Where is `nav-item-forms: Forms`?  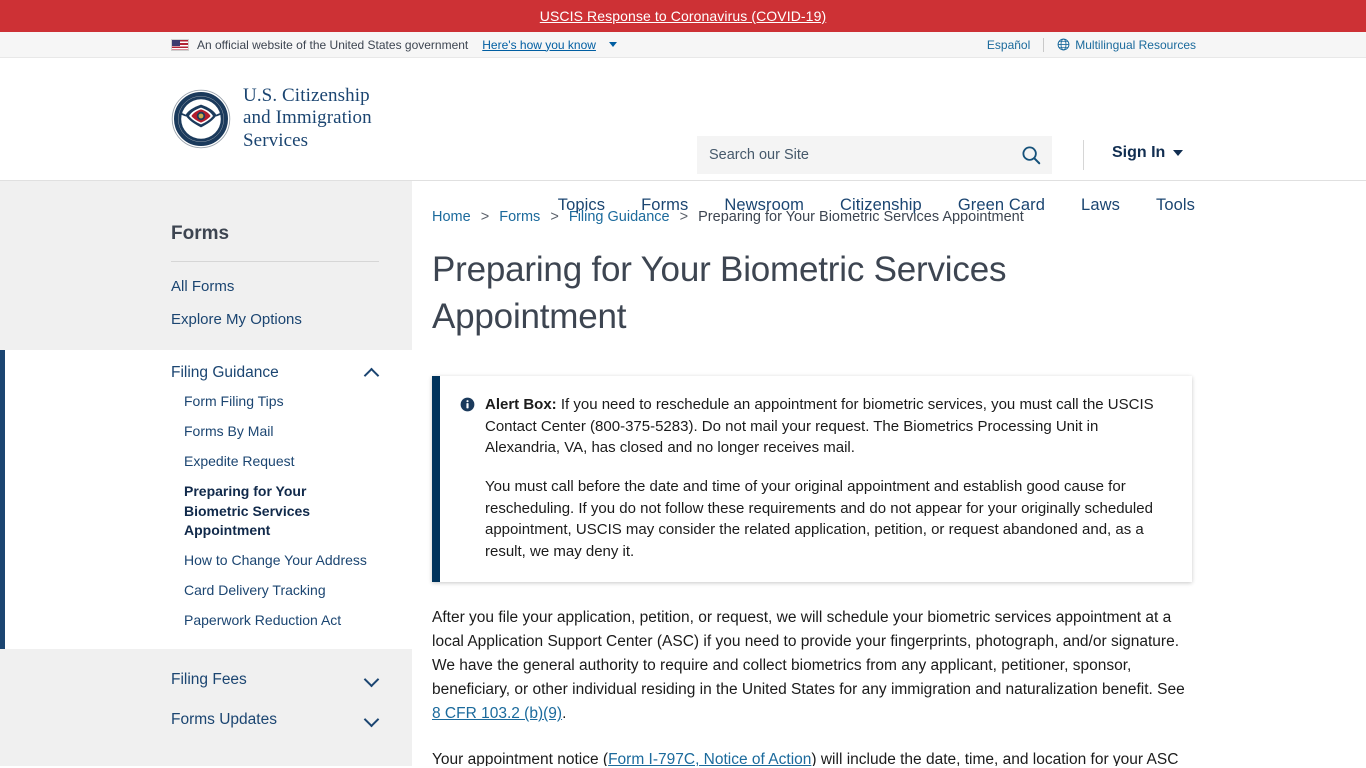
nav-item-forms: Forms is located at coordinates (664, 205).